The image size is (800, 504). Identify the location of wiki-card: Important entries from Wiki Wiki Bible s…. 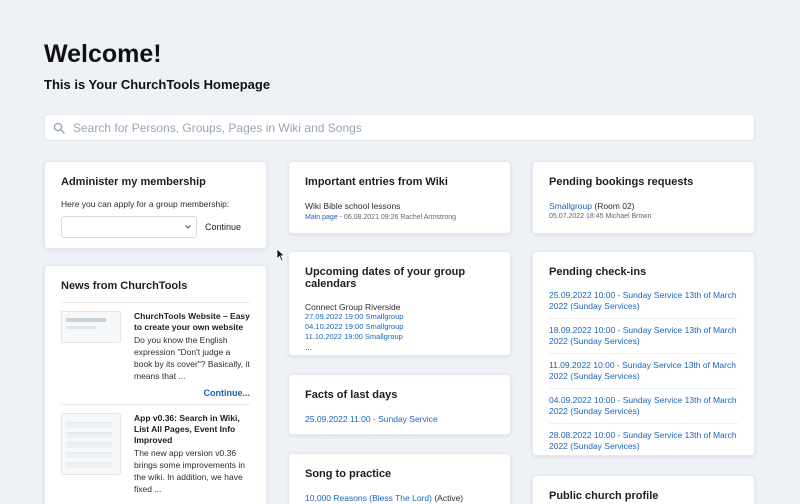
(399, 197).